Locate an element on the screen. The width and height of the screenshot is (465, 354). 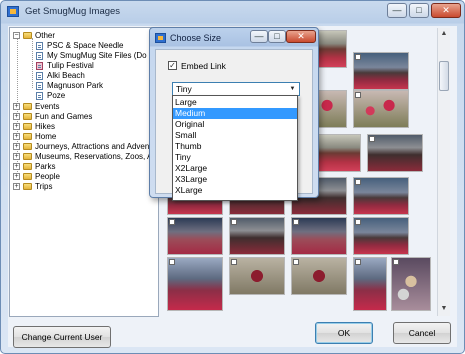
tree-item-tulip-festival: Tulip Festival is located at coordinates (84, 66).